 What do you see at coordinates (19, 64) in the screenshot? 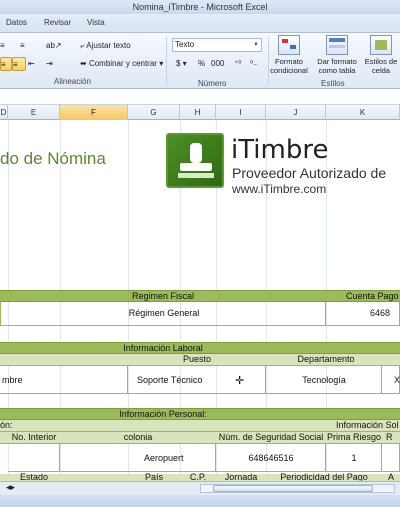
I see `align-justify-icon: ≡` at bounding box center [19, 64].